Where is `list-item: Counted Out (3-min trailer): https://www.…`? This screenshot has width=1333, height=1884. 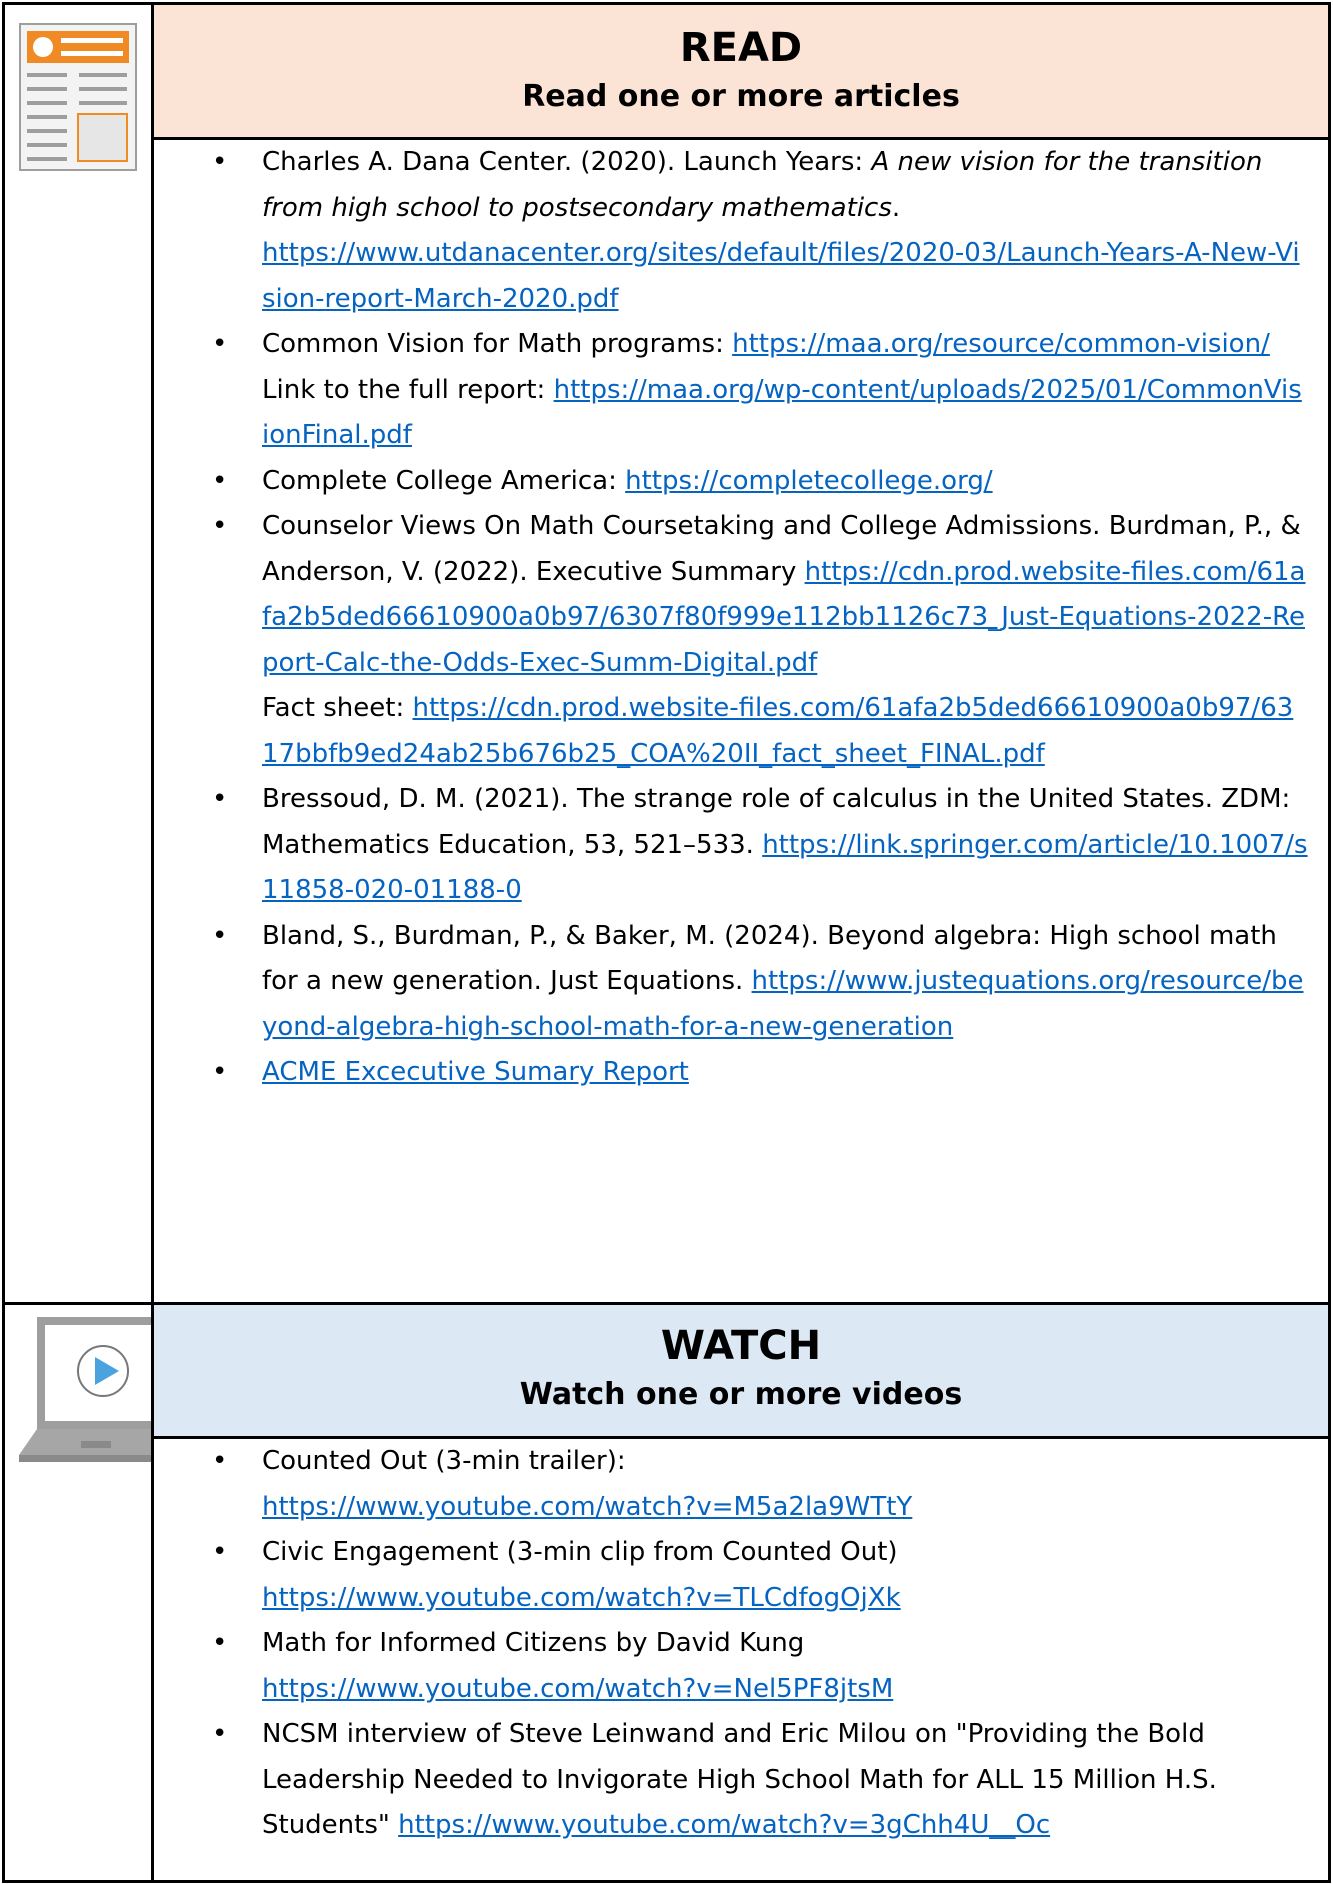 list-item: Counted Out (3-min trailer): https://www.… is located at coordinates (760, 1484).